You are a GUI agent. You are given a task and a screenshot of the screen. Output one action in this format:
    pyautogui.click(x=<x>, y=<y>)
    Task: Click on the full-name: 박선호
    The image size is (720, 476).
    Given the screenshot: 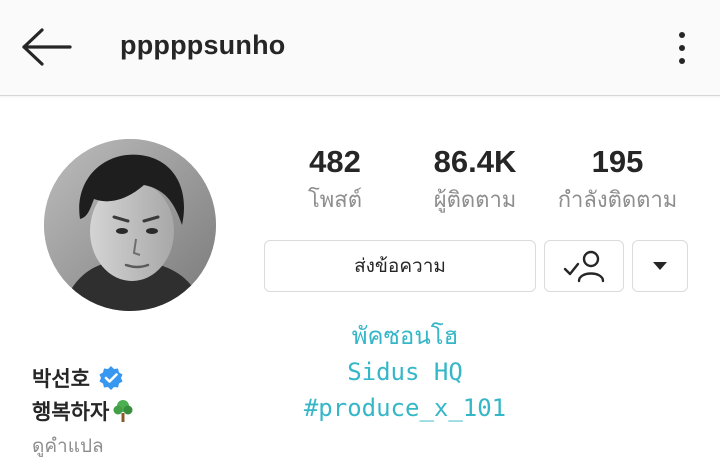 What is the action you would take?
    pyautogui.click(x=61, y=379)
    